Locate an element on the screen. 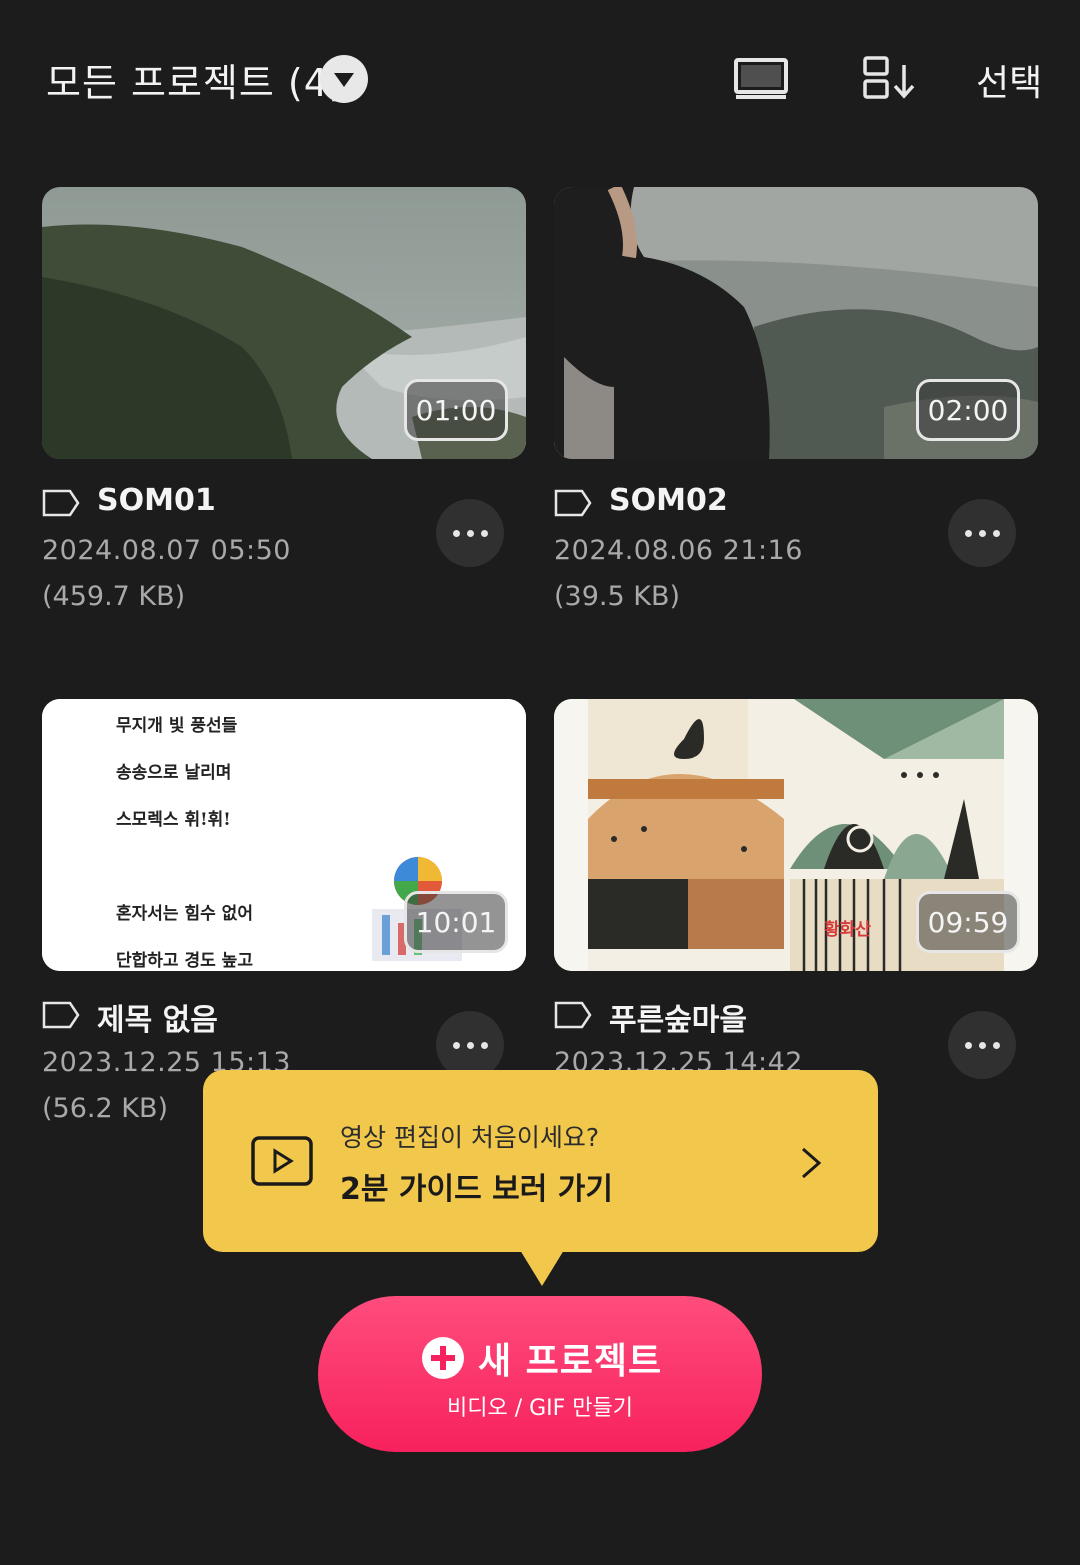 This screenshot has height=1565, width=1080. thumbnail-line: 무지개 빛 풍선들 is located at coordinates (177, 726).